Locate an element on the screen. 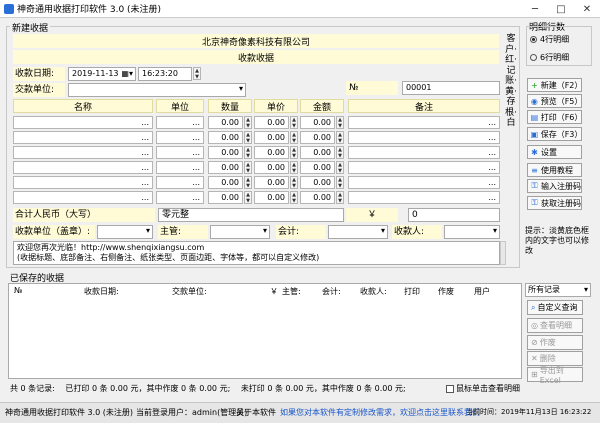 Image resolution: width=600 pixels, height=423 pixels. payee-select: ▾ is located at coordinates (125, 232).